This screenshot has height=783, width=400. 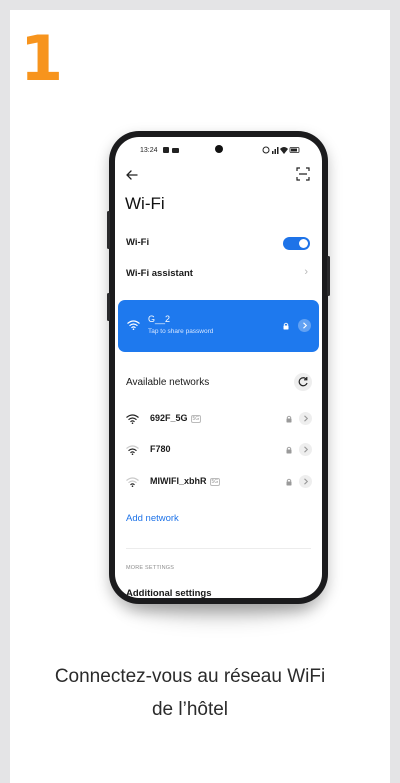 I want to click on refresh-button, so click(x=303, y=382).